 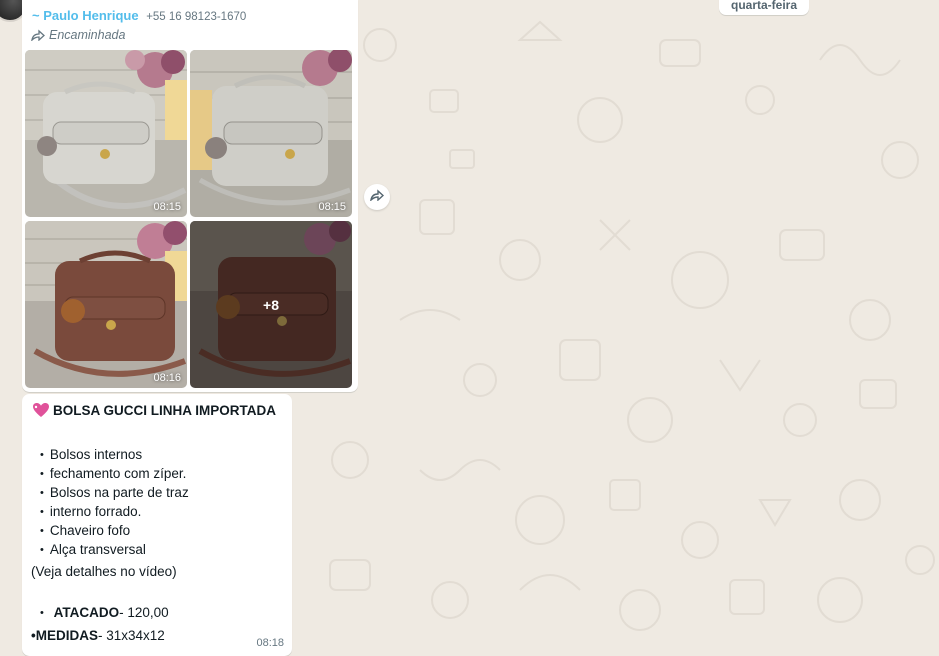 I want to click on forward-icon, so click(x=377, y=197).